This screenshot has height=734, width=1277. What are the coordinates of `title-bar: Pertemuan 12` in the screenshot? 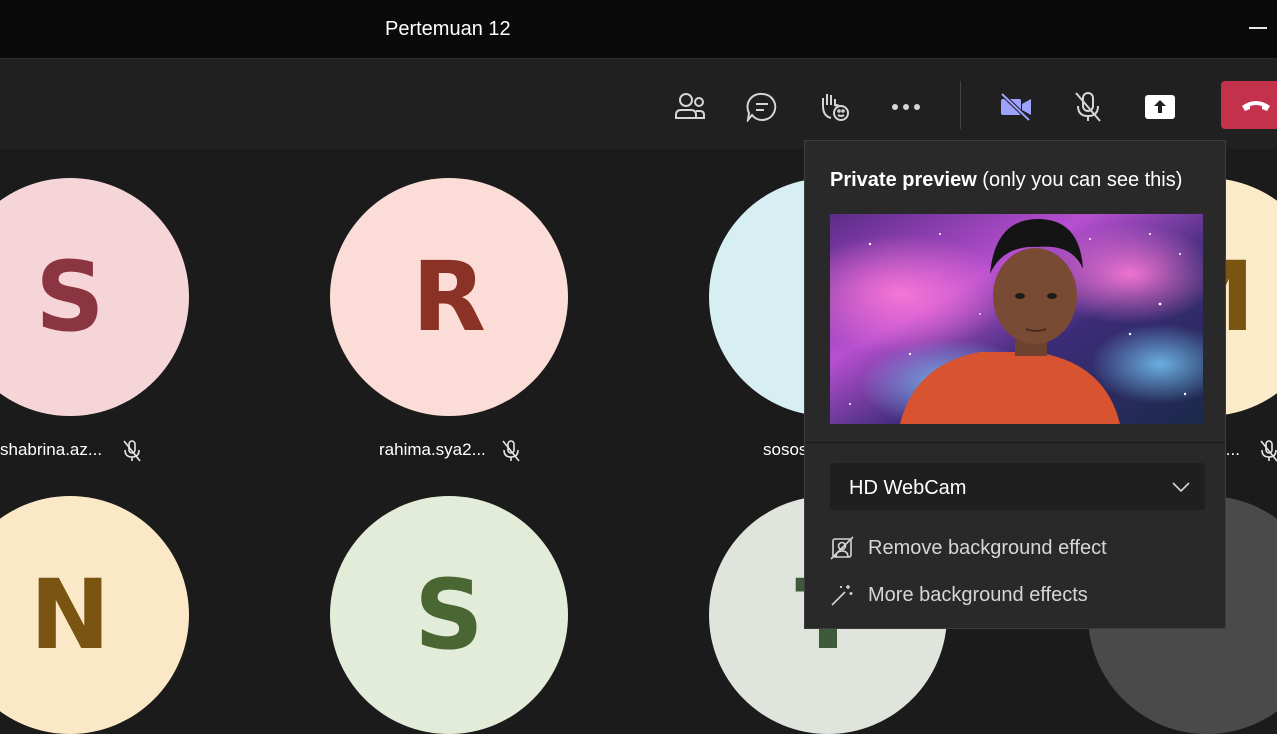 It's located at (638, 29).